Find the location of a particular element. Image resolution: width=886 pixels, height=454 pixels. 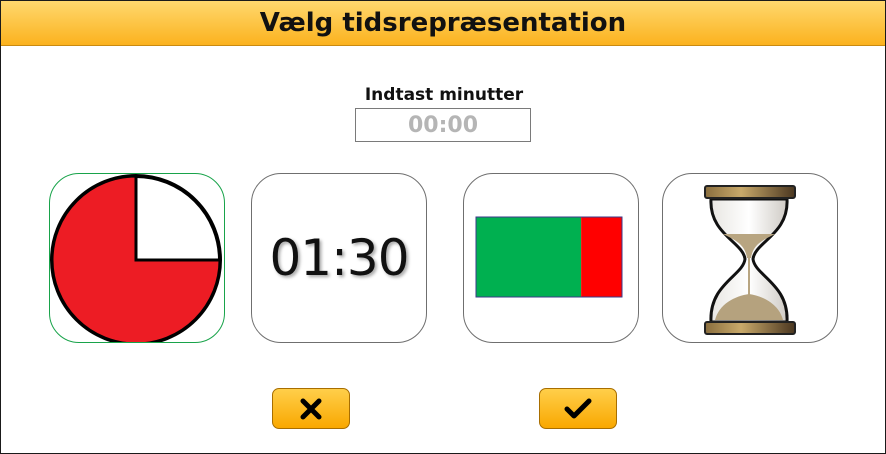

hourglass-icon is located at coordinates (750, 260).